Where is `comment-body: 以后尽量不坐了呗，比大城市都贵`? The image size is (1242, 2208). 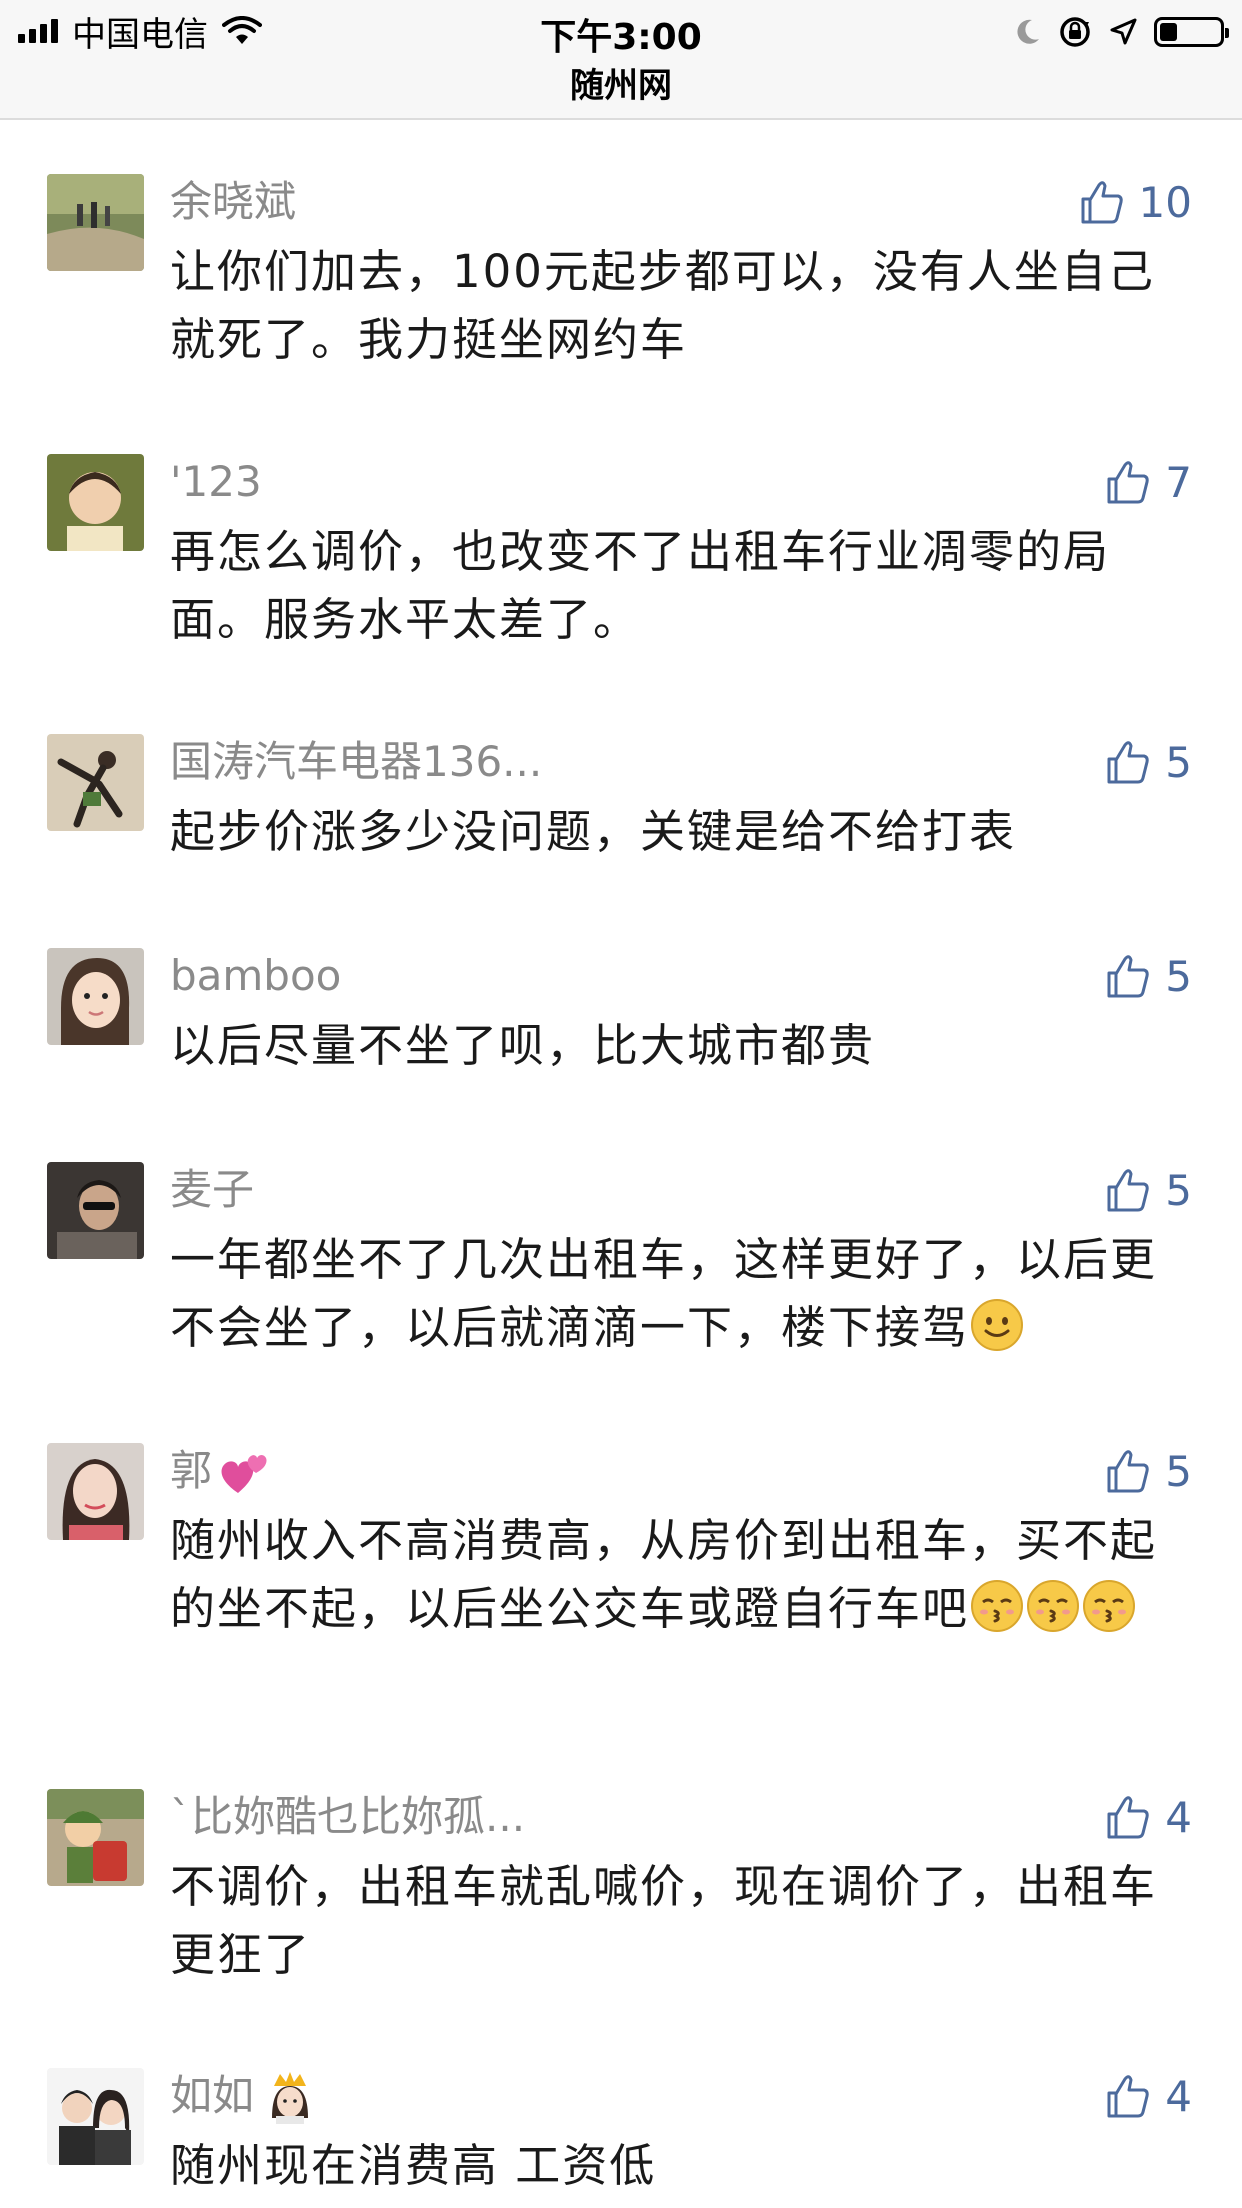 comment-body: 以后尽量不坐了呗，比大城市都贵 is located at coordinates (523, 1045).